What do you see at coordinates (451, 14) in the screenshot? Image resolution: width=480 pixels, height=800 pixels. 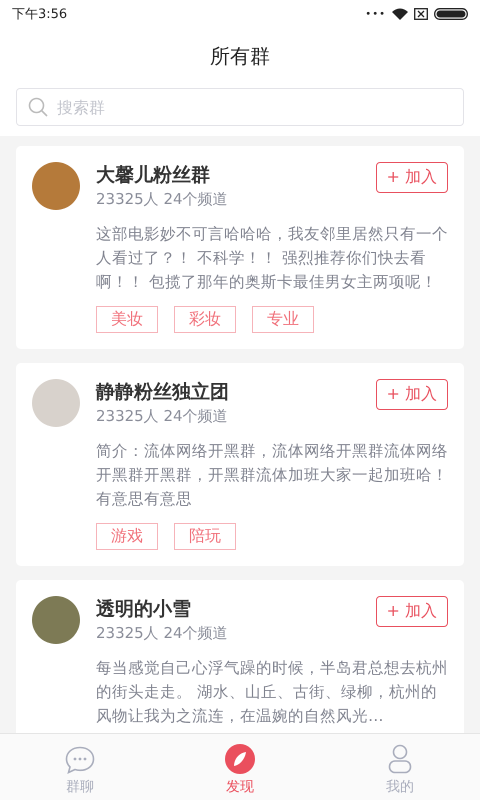 I see `battery-icon` at bounding box center [451, 14].